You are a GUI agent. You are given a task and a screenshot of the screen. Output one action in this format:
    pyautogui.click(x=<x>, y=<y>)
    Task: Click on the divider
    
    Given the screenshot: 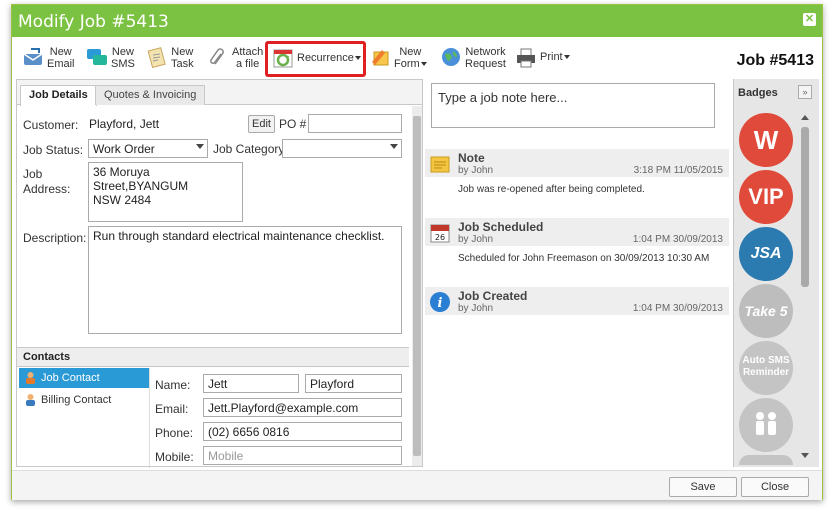 What is the action you would take?
    pyautogui.click(x=149, y=418)
    